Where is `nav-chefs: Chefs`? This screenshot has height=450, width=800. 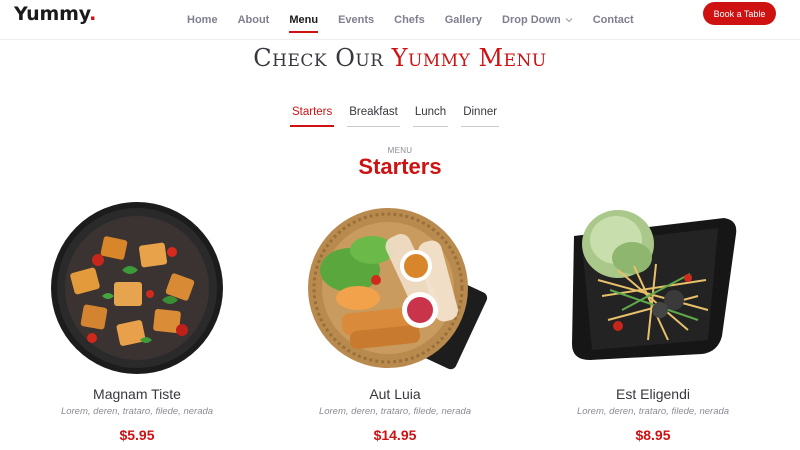
nav-chefs: Chefs is located at coordinates (409, 20).